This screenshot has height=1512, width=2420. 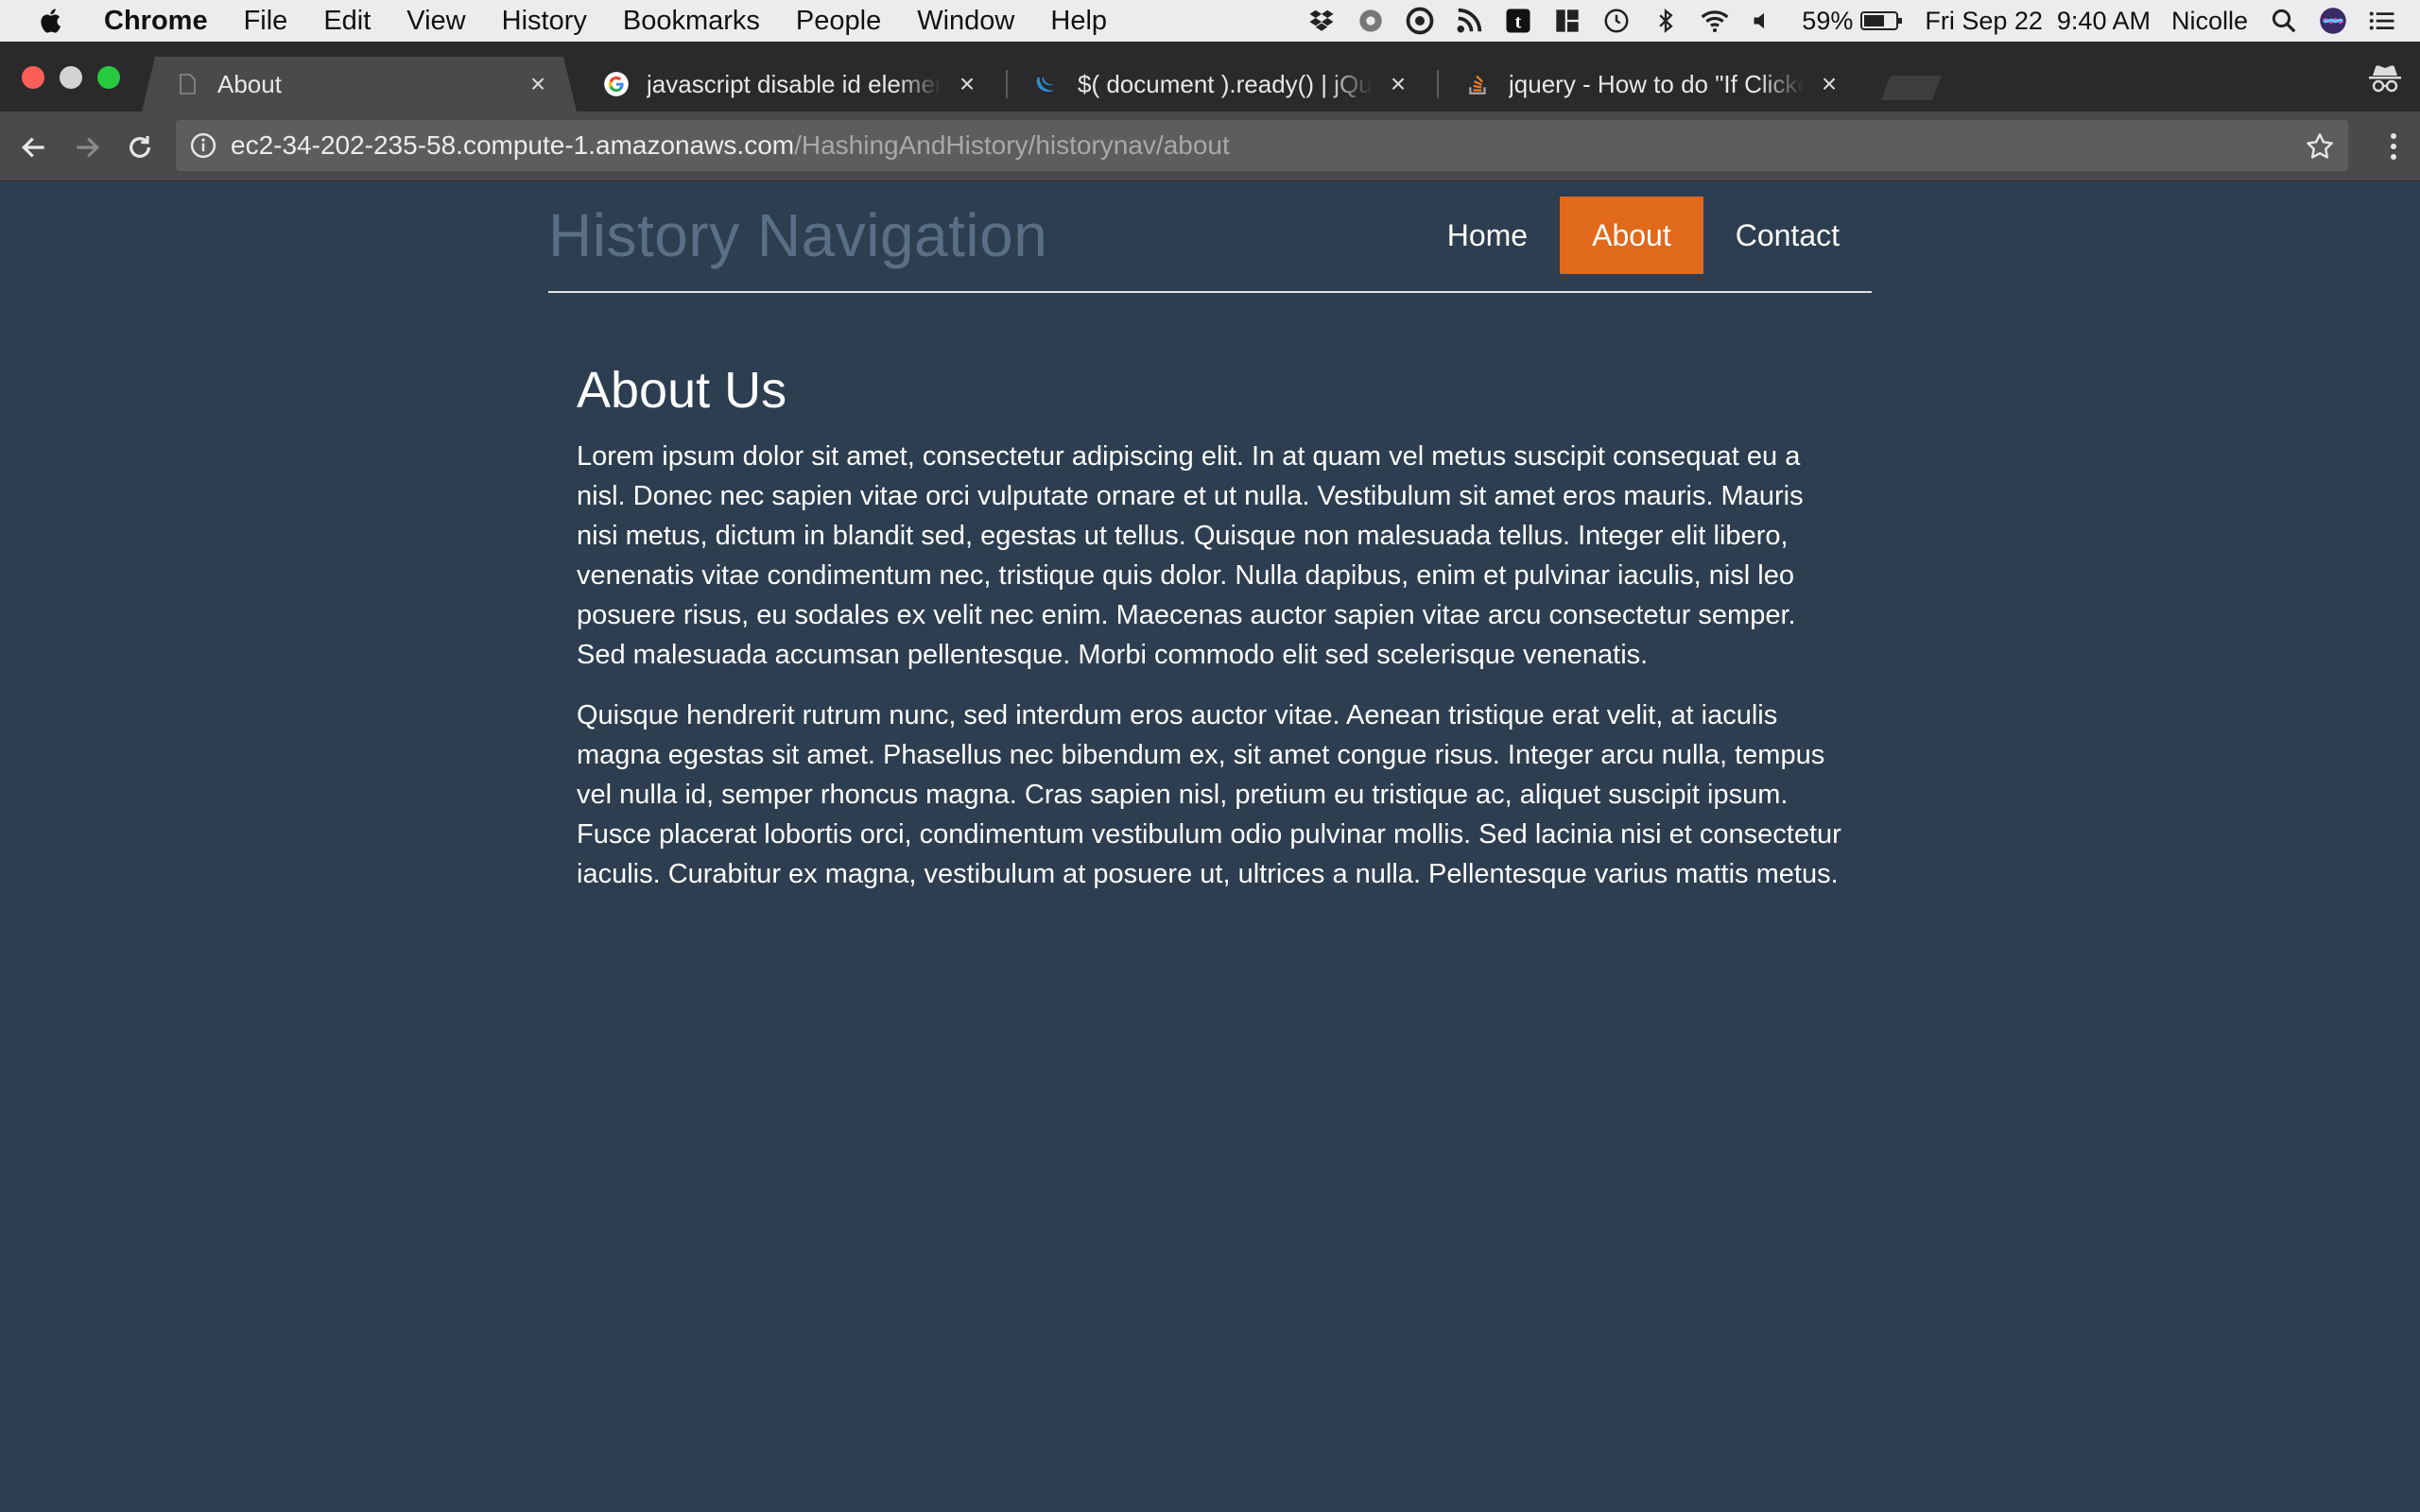 What do you see at coordinates (1911, 88) in the screenshot?
I see `new-tab-button` at bounding box center [1911, 88].